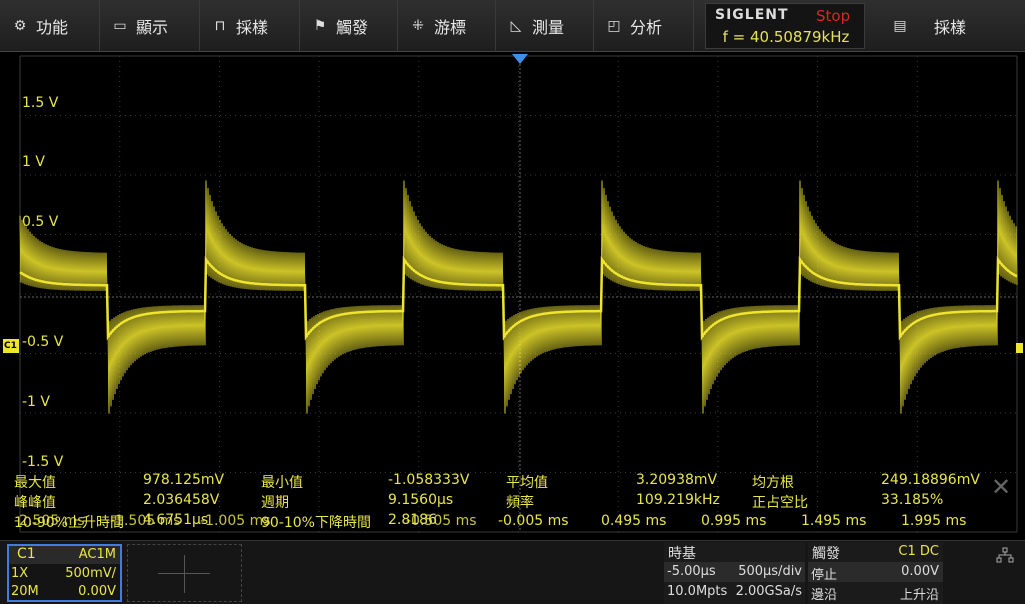 The width and height of the screenshot is (1025, 604). What do you see at coordinates (235, 521) in the screenshot?
I see `time-axis-tick: -1.005 ms` at bounding box center [235, 521].